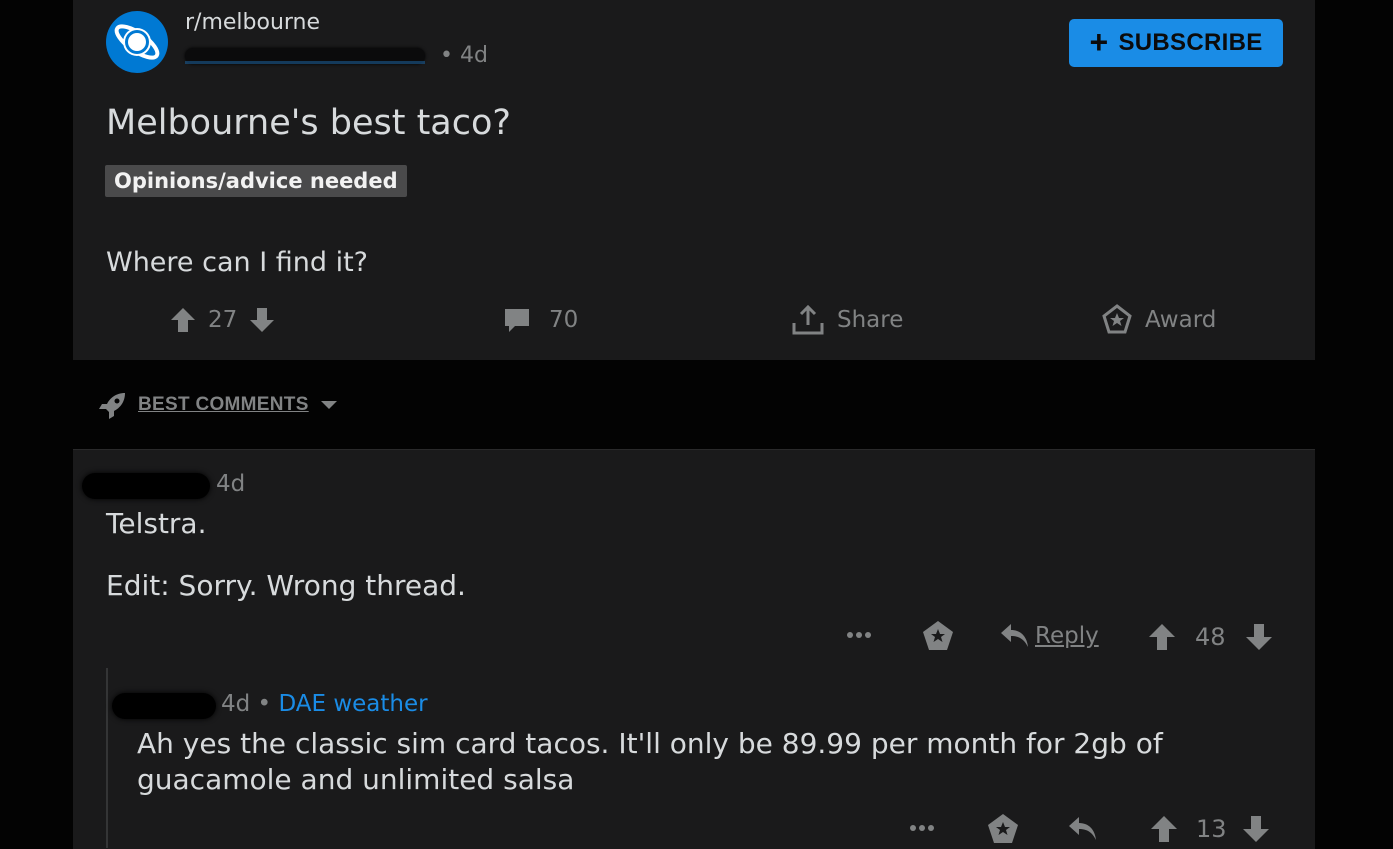 This screenshot has width=1393, height=849. I want to click on reply-button: Reply, so click(1067, 636).